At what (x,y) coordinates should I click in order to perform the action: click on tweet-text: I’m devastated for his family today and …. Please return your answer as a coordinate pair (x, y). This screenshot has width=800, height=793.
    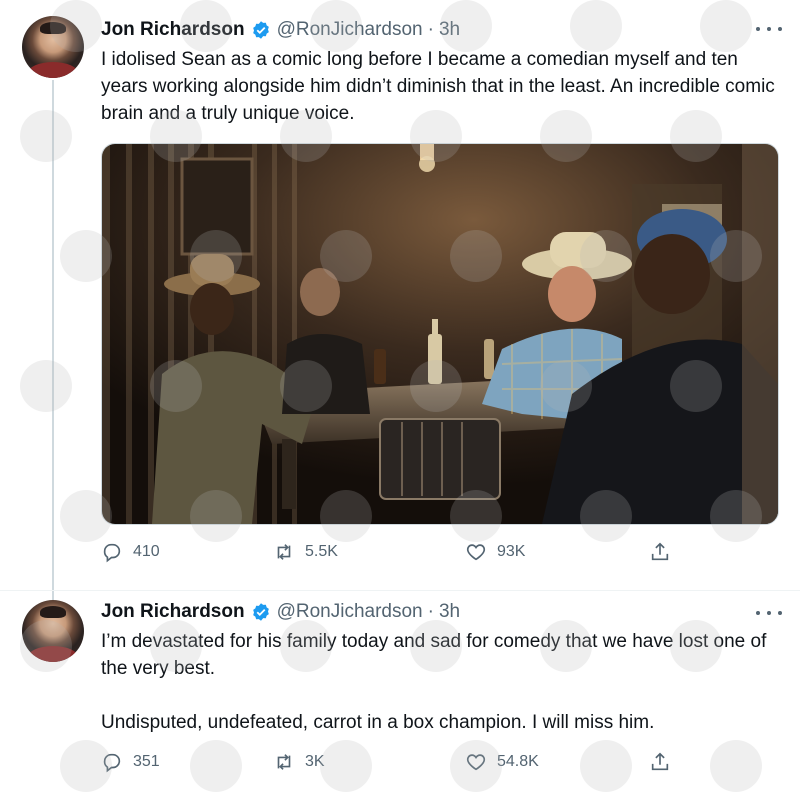
    Looking at the image, I should click on (434, 682).